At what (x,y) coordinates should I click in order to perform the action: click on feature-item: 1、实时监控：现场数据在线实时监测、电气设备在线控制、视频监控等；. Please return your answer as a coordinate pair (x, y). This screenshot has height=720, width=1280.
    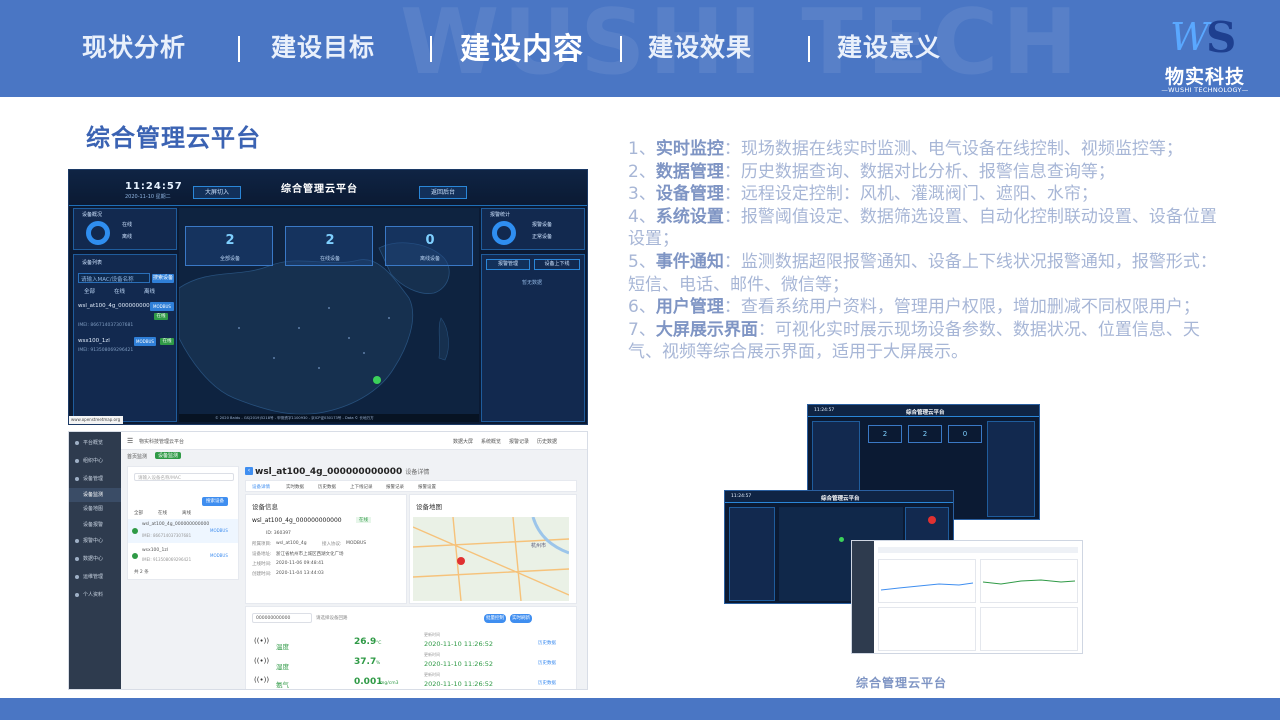
    Looking at the image, I should click on (930, 149).